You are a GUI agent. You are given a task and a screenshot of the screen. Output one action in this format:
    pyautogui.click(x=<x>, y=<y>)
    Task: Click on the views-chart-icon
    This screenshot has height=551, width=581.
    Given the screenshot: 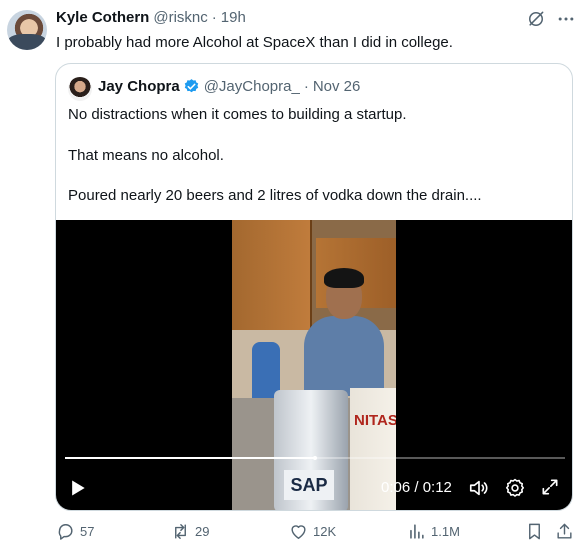 What is the action you would take?
    pyautogui.click(x=417, y=531)
    